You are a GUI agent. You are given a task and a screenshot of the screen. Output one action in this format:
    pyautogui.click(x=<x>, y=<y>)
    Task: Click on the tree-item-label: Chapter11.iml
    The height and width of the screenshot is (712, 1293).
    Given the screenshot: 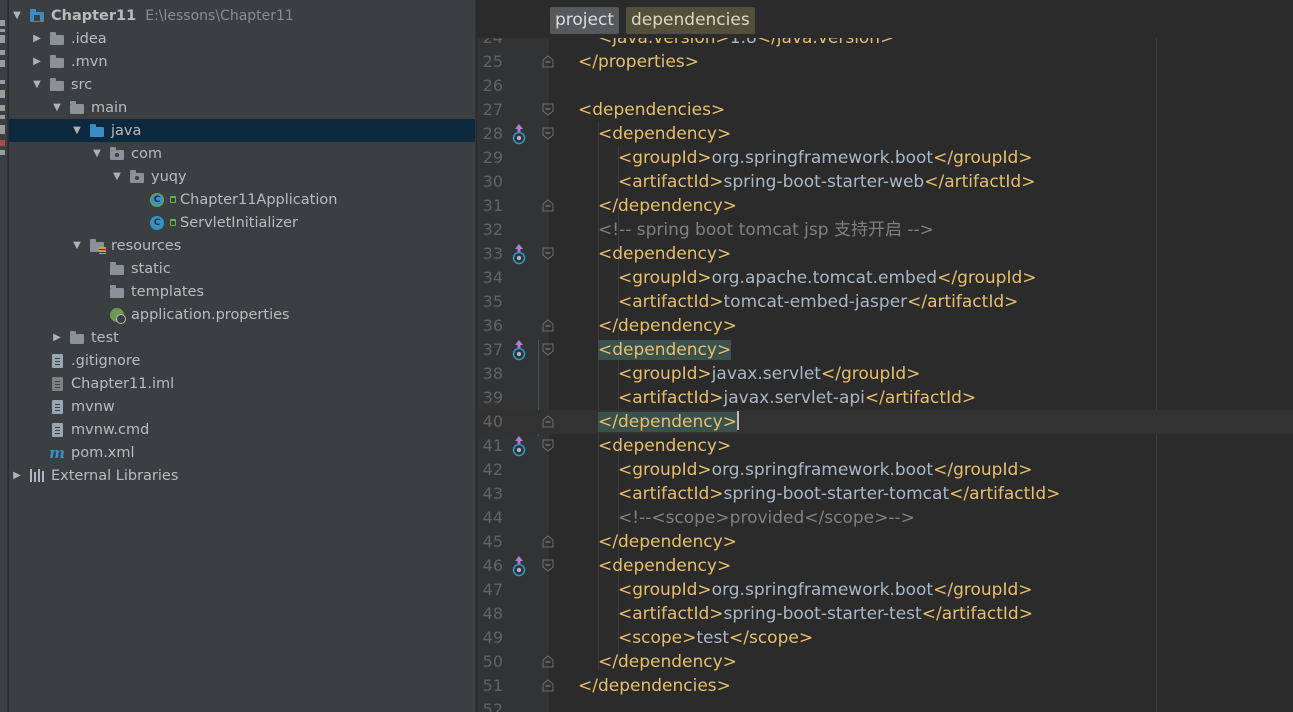 What is the action you would take?
    pyautogui.click(x=123, y=383)
    